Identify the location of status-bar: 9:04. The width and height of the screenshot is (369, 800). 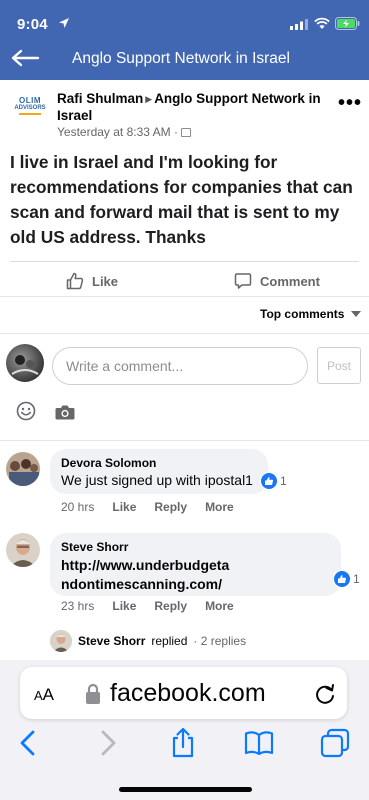
(184, 22).